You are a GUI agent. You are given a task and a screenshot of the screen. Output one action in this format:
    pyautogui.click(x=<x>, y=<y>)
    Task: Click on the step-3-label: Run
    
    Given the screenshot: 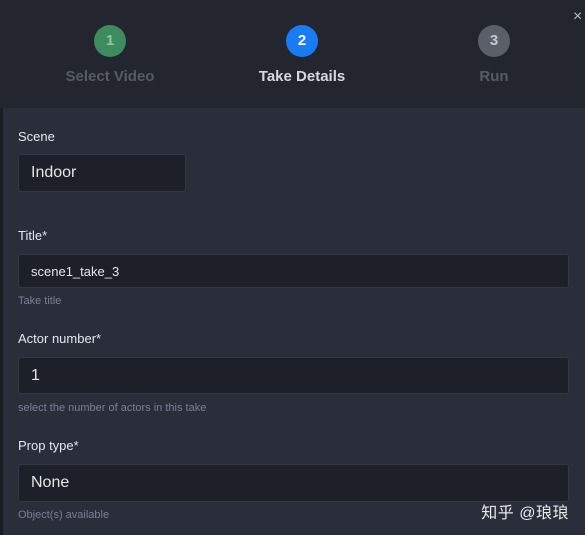 What is the action you would take?
    pyautogui.click(x=494, y=76)
    